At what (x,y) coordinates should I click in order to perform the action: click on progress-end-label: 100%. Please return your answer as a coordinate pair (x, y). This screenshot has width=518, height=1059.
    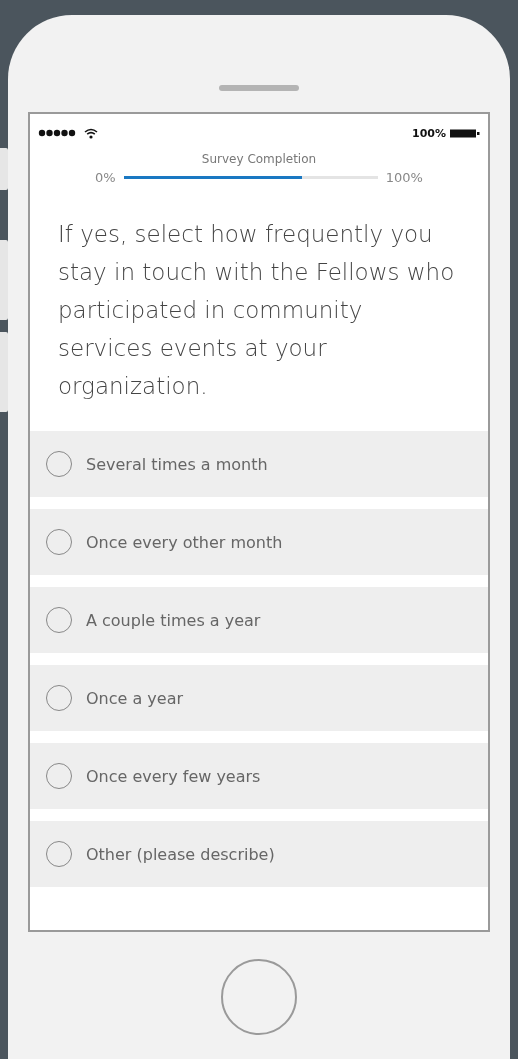
    Looking at the image, I should click on (404, 177).